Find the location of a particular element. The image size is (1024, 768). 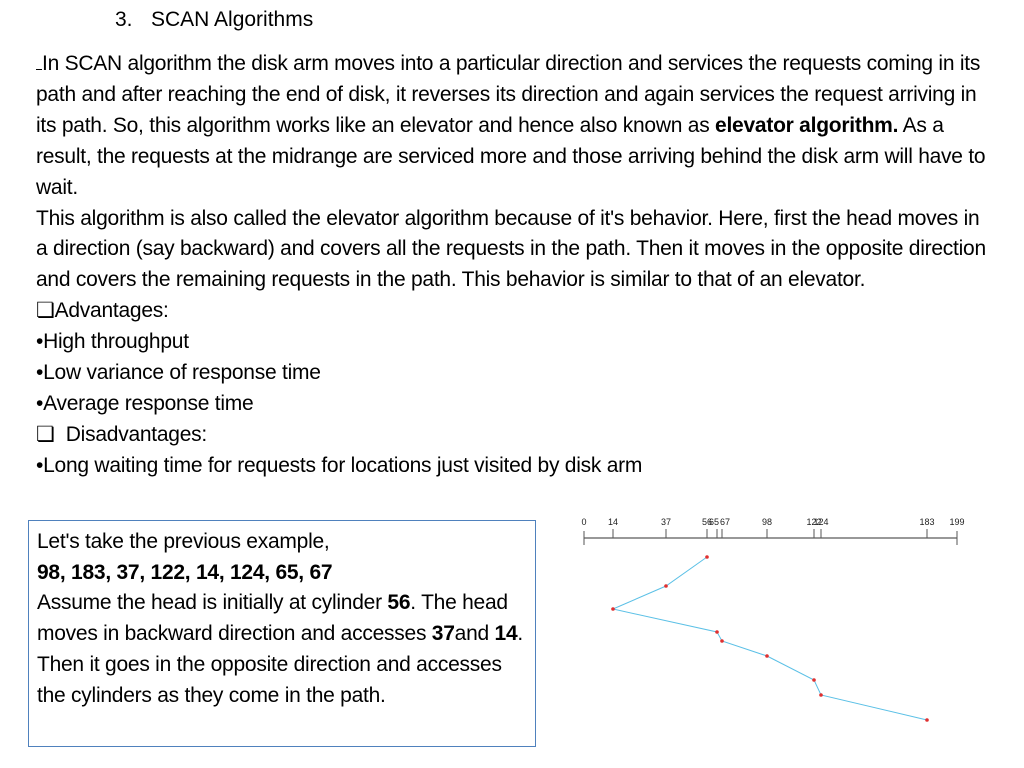

tick-label: 0 is located at coordinates (583, 522).